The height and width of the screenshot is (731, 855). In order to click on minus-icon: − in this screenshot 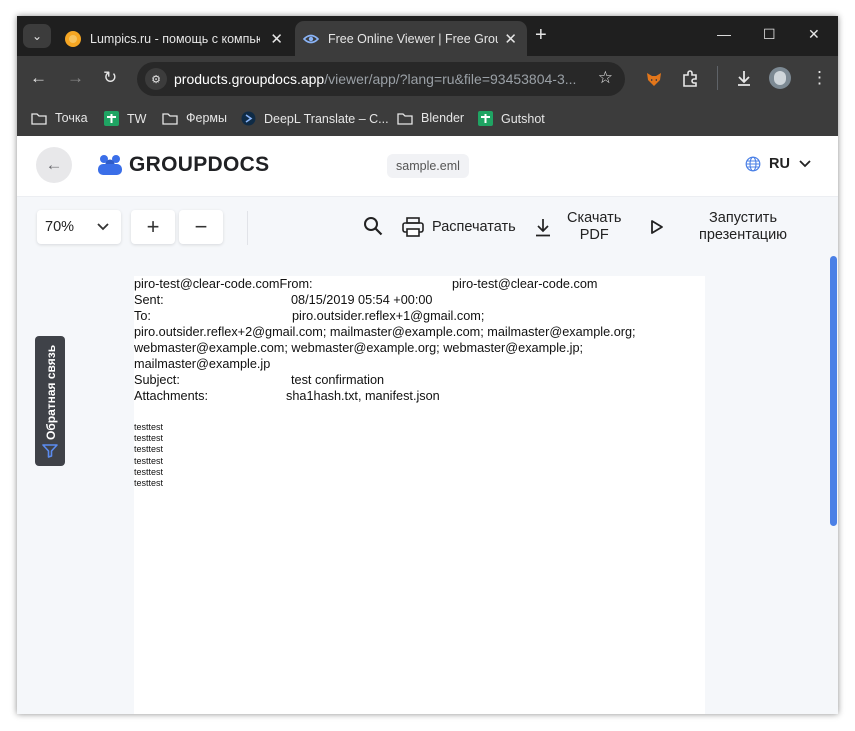, I will do `click(201, 226)`.